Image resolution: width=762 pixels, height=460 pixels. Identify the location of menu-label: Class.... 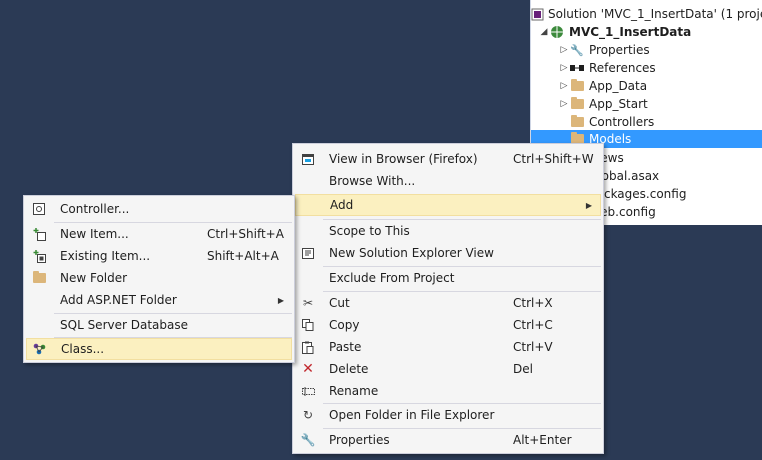
(83, 349).